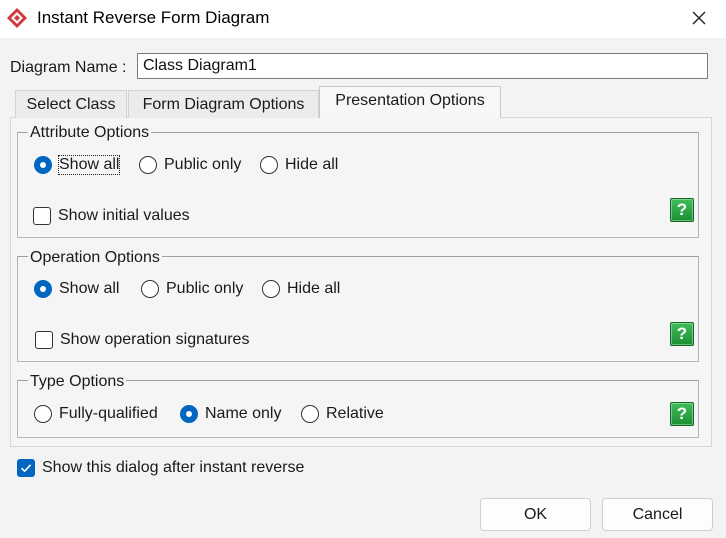  What do you see at coordinates (223, 104) in the screenshot?
I see `tab-form-diagram-options: Form Diagram Options` at bounding box center [223, 104].